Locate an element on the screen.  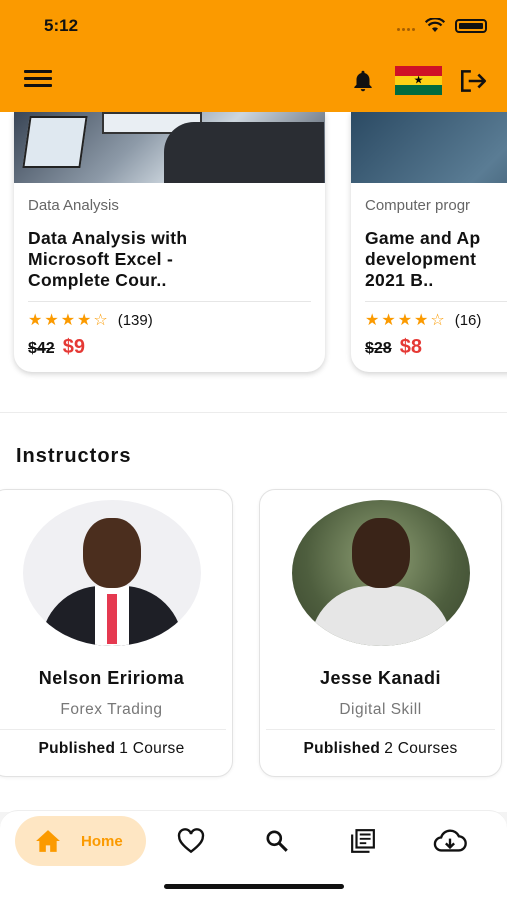
course-rating: ★★★★☆ (139) is located at coordinates (169, 320).